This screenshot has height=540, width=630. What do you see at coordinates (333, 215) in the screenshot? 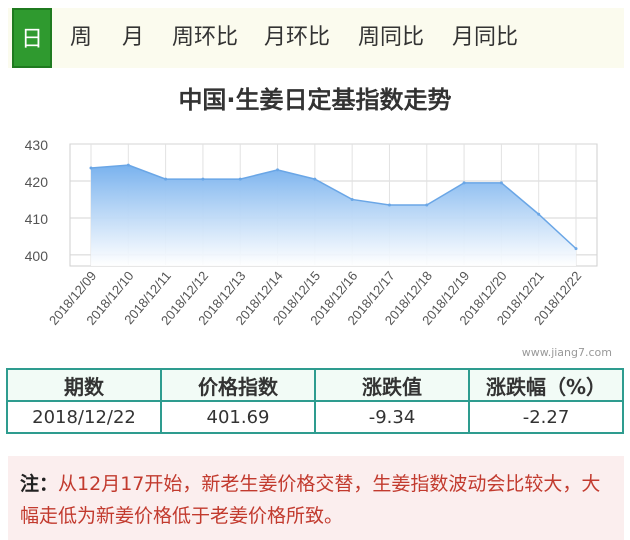
I see `series-area` at bounding box center [333, 215].